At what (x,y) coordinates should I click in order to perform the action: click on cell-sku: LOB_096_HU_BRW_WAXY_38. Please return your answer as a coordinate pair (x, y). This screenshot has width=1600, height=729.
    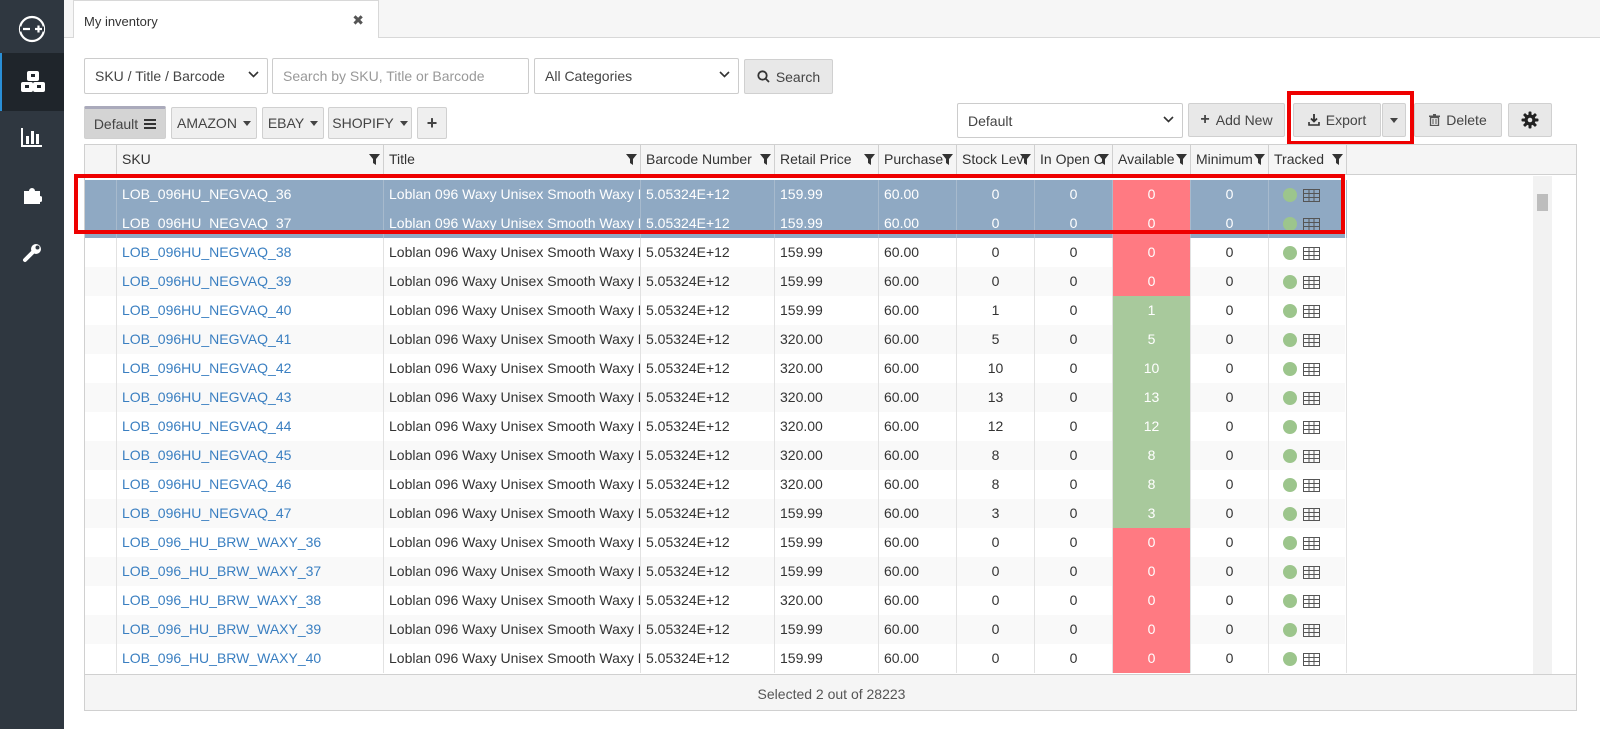
    Looking at the image, I should click on (250, 600).